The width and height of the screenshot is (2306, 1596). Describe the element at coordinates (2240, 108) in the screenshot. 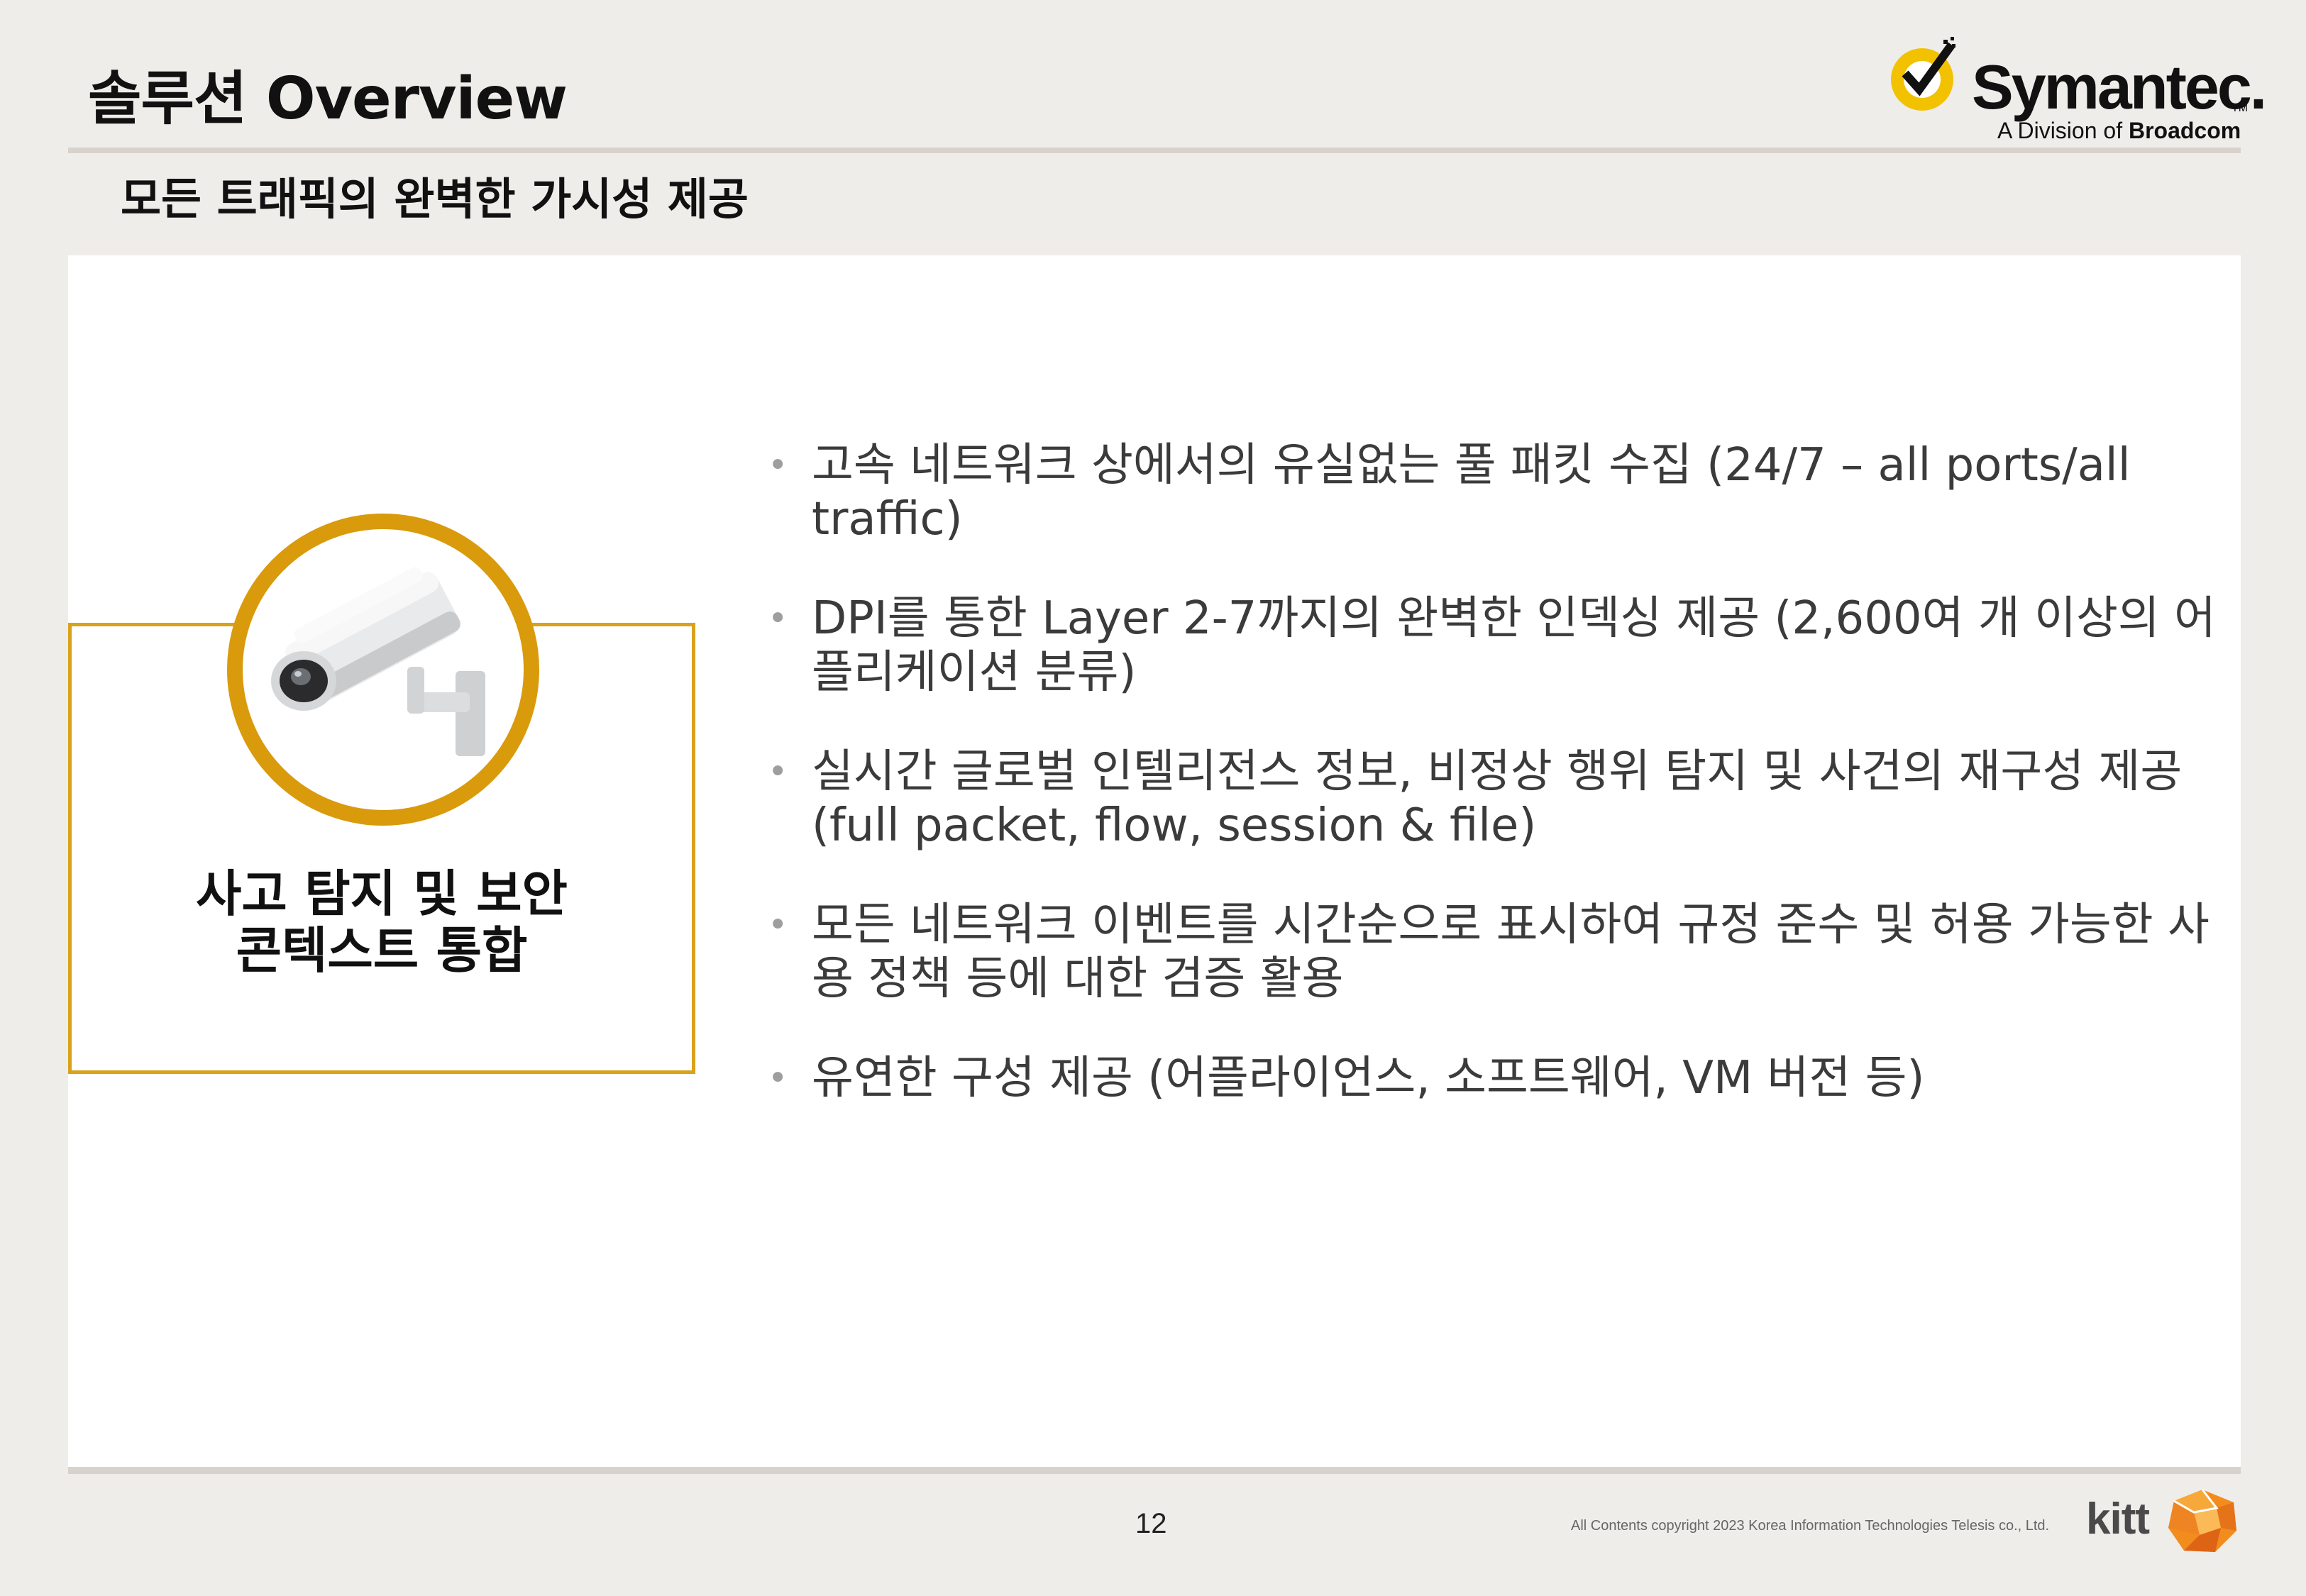

I see `trademark-mark: TM` at that location.